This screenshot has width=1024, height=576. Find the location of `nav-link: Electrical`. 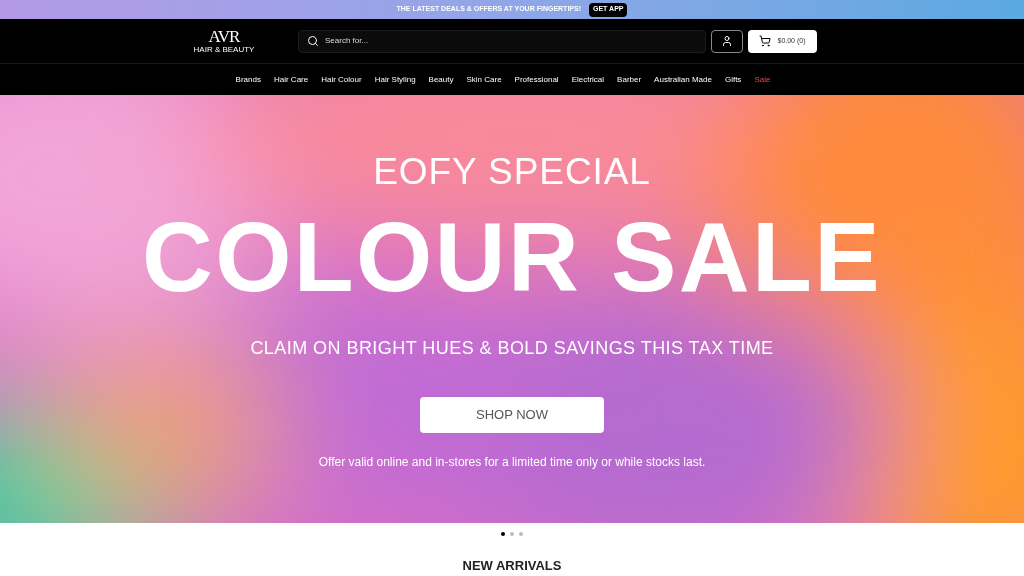

nav-link: Electrical is located at coordinates (588, 79).